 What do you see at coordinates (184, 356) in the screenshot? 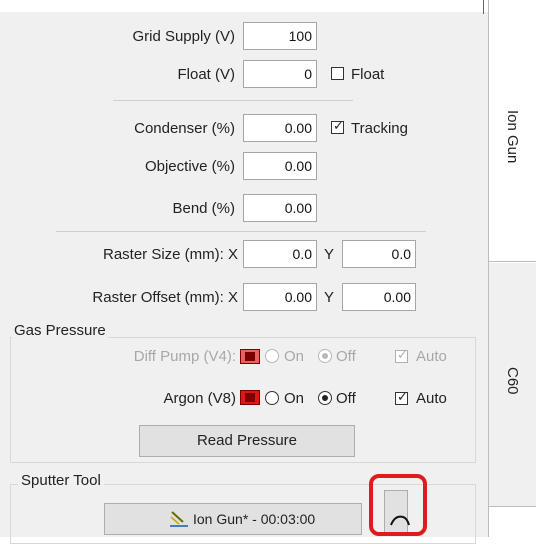
I see `diff-pump-label: Diff Pump (V4):` at bounding box center [184, 356].